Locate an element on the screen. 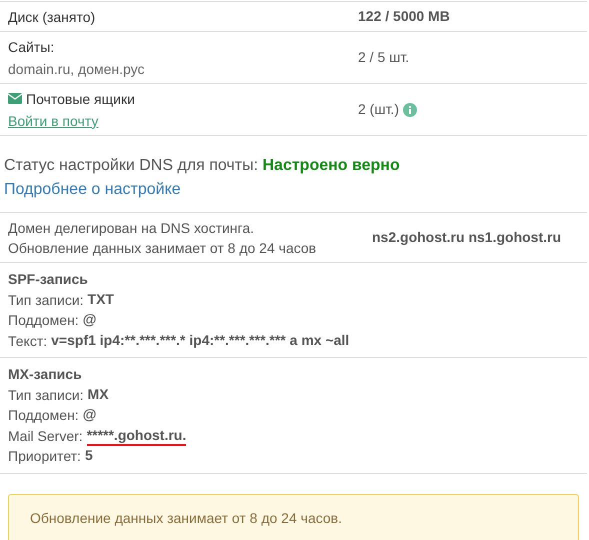 Image resolution: width=589 pixels, height=540 pixels. row-value: 2 (шт.) is located at coordinates (378, 109).